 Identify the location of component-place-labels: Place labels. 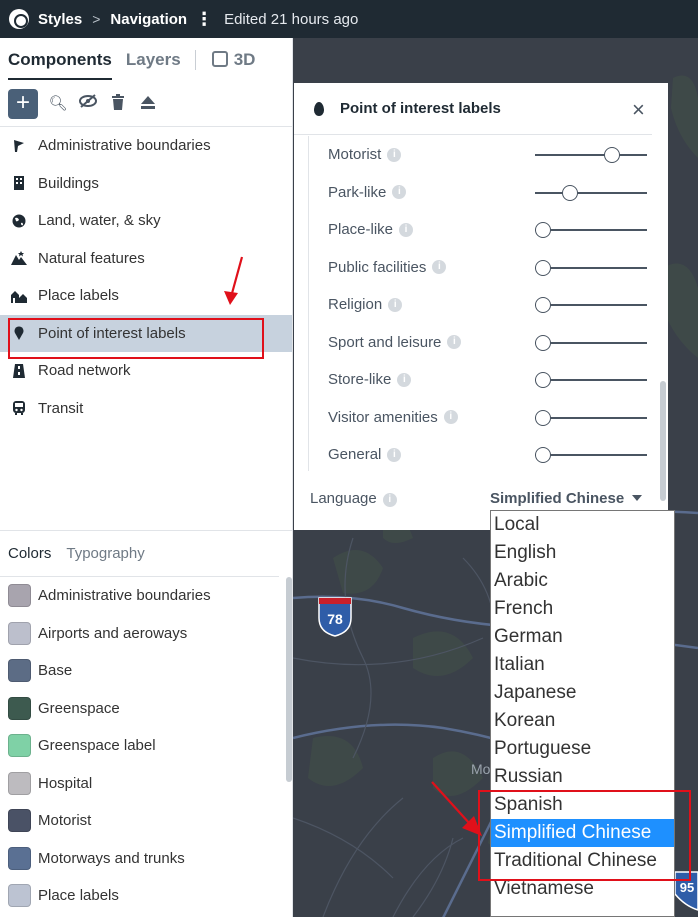
(146, 296).